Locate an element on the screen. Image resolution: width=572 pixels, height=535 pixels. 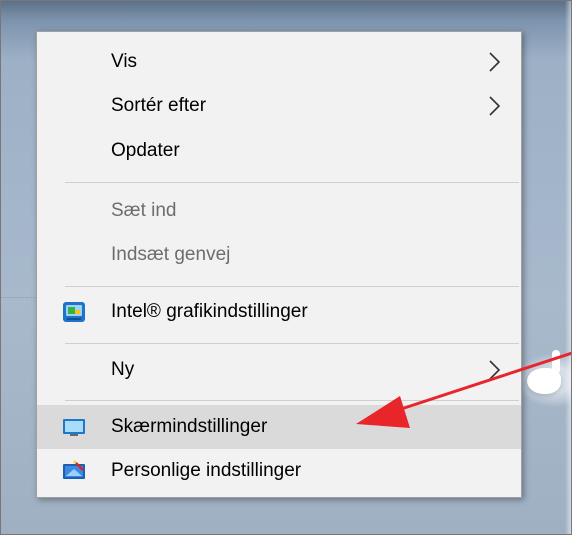
menu-item-label: Intel® grafikindstillinger is located at coordinates (209, 311).